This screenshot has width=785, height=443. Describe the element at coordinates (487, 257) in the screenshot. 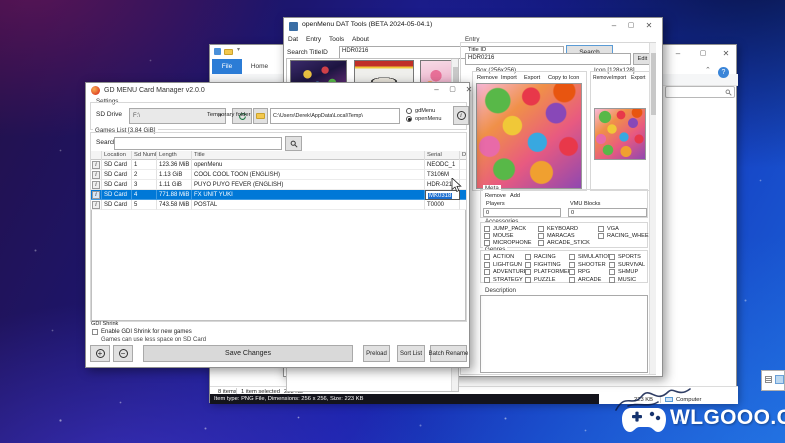

I see `checkbox-action` at that location.